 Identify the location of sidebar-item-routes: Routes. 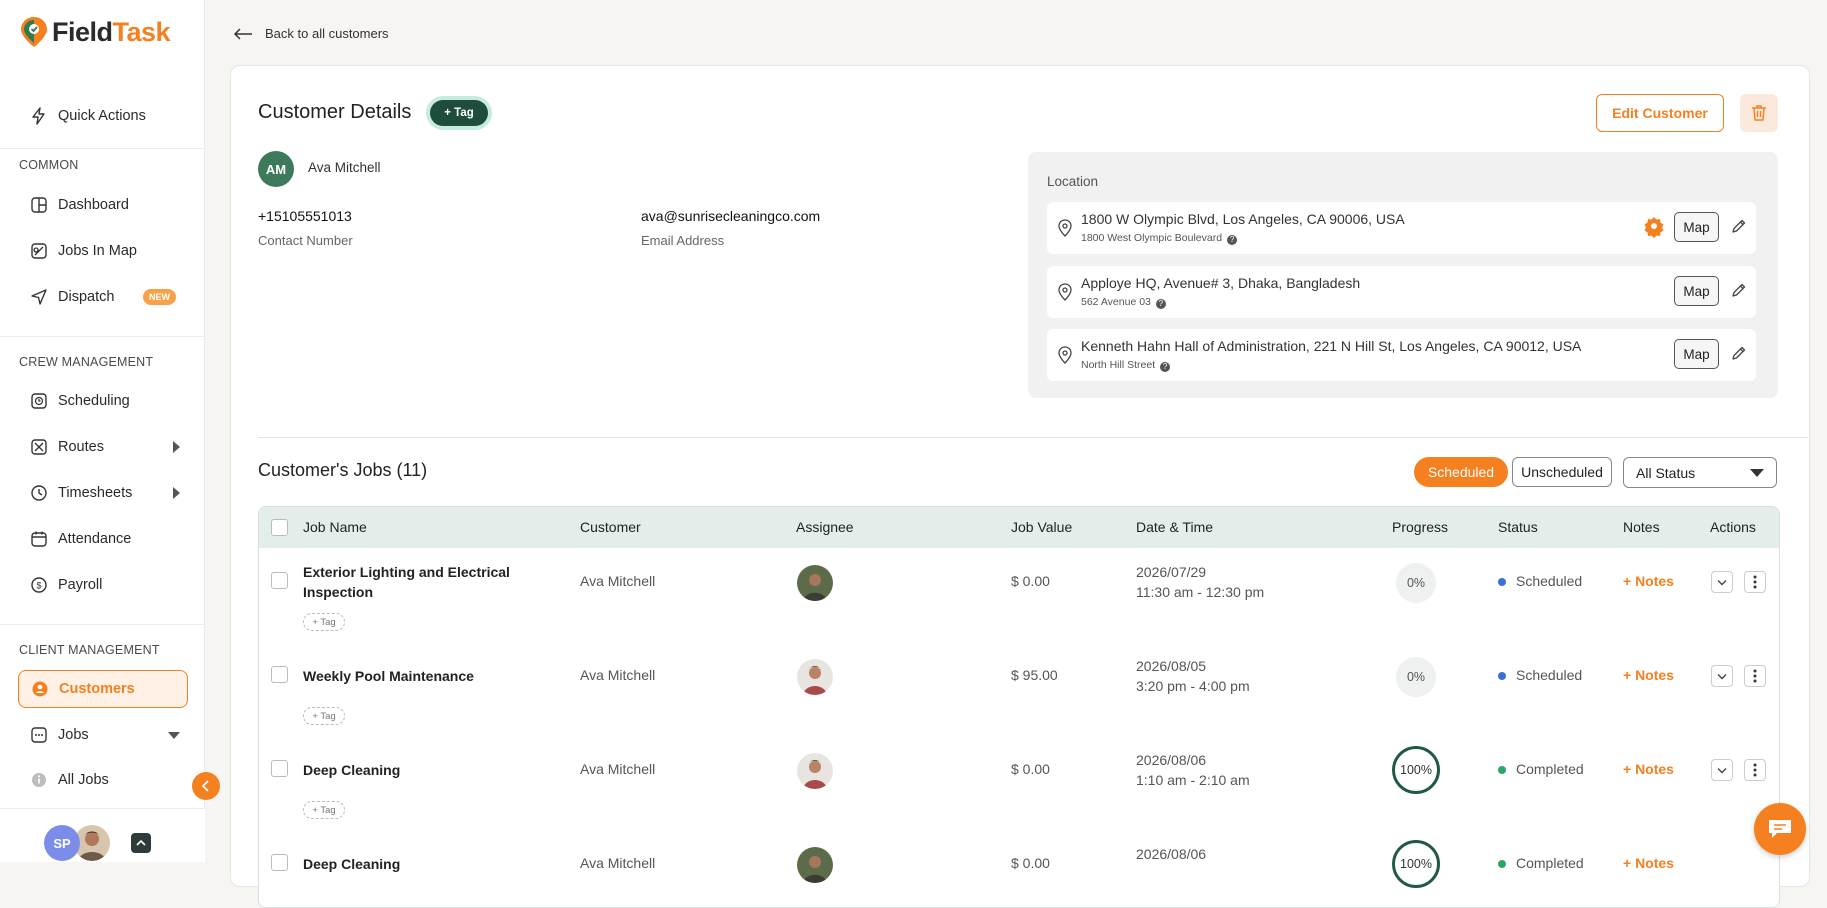
(103, 447).